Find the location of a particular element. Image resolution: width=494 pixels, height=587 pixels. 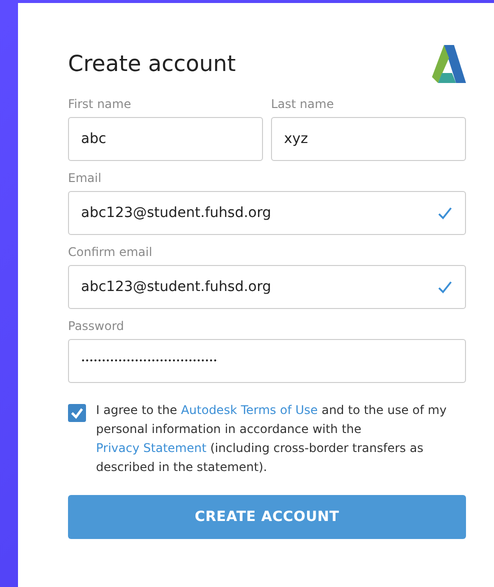

checkbox is located at coordinates (77, 413).